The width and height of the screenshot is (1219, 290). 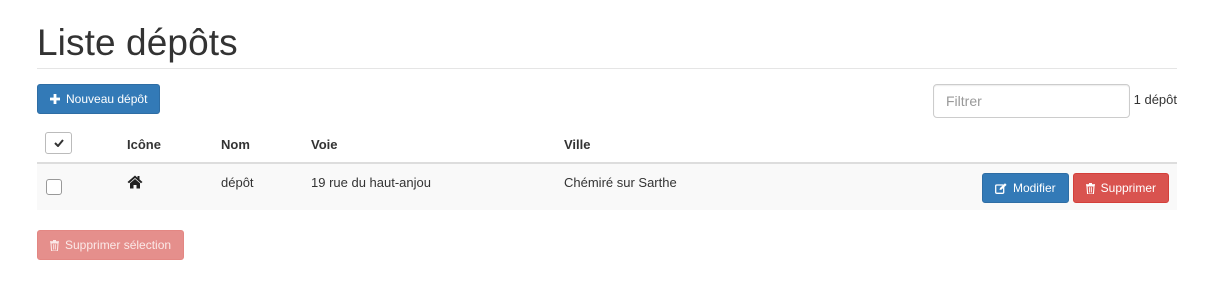 I want to click on select-all-button, so click(x=58, y=143).